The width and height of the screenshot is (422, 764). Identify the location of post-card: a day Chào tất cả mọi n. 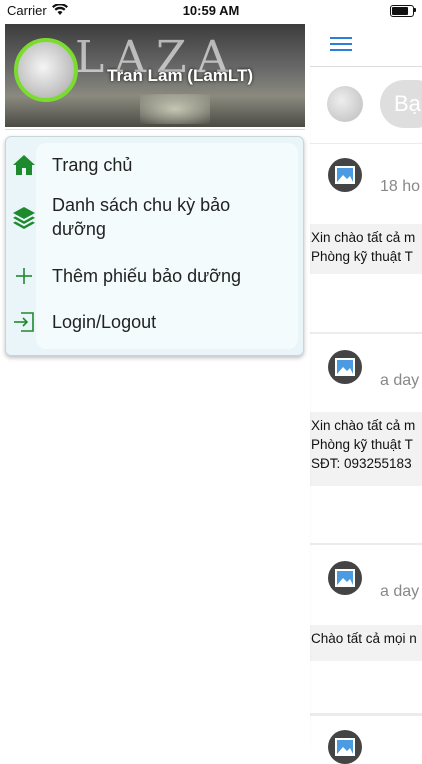
(366, 629).